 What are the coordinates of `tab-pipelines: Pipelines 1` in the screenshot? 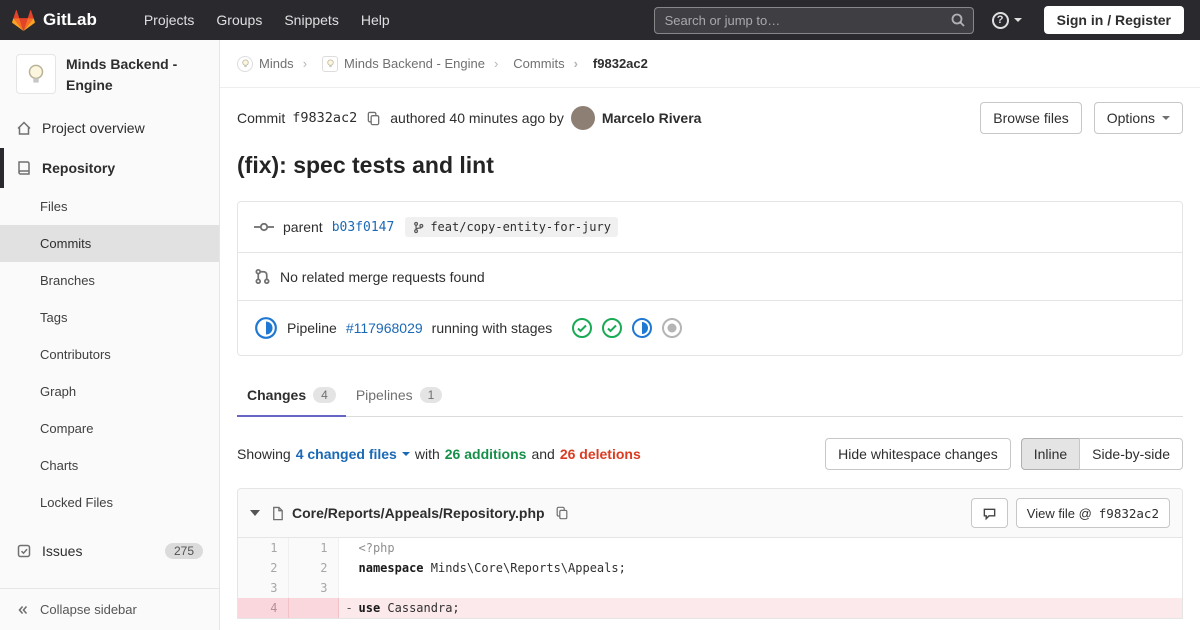 It's located at (399, 395).